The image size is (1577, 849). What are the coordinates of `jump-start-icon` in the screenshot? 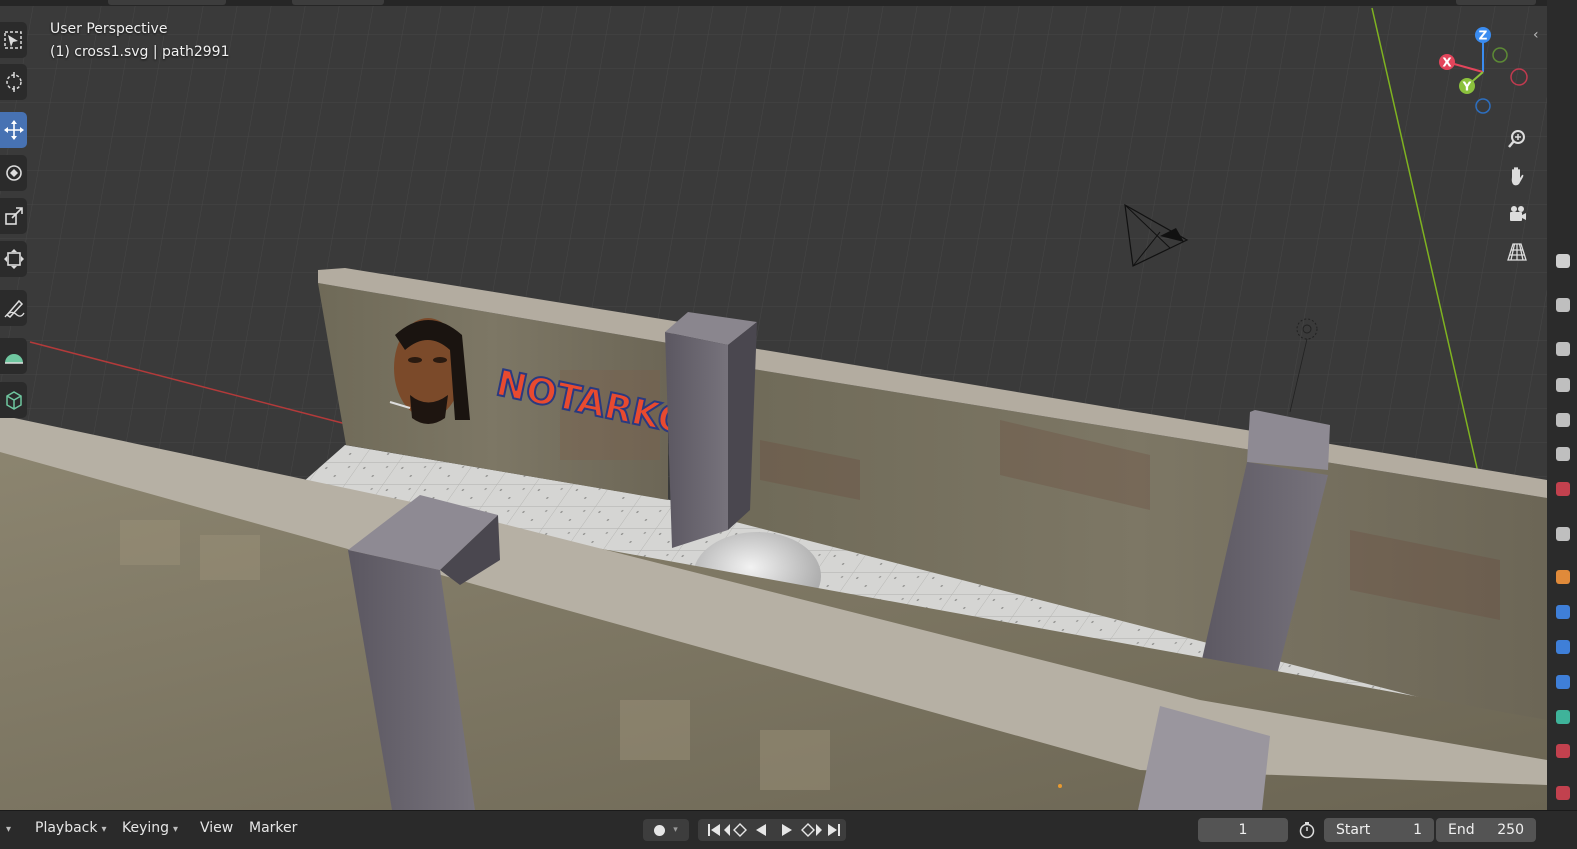 It's located at (714, 830).